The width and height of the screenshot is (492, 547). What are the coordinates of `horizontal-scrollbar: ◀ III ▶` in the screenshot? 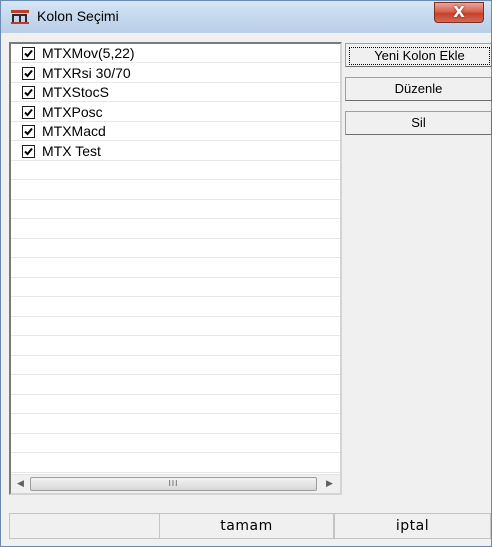 It's located at (175, 483).